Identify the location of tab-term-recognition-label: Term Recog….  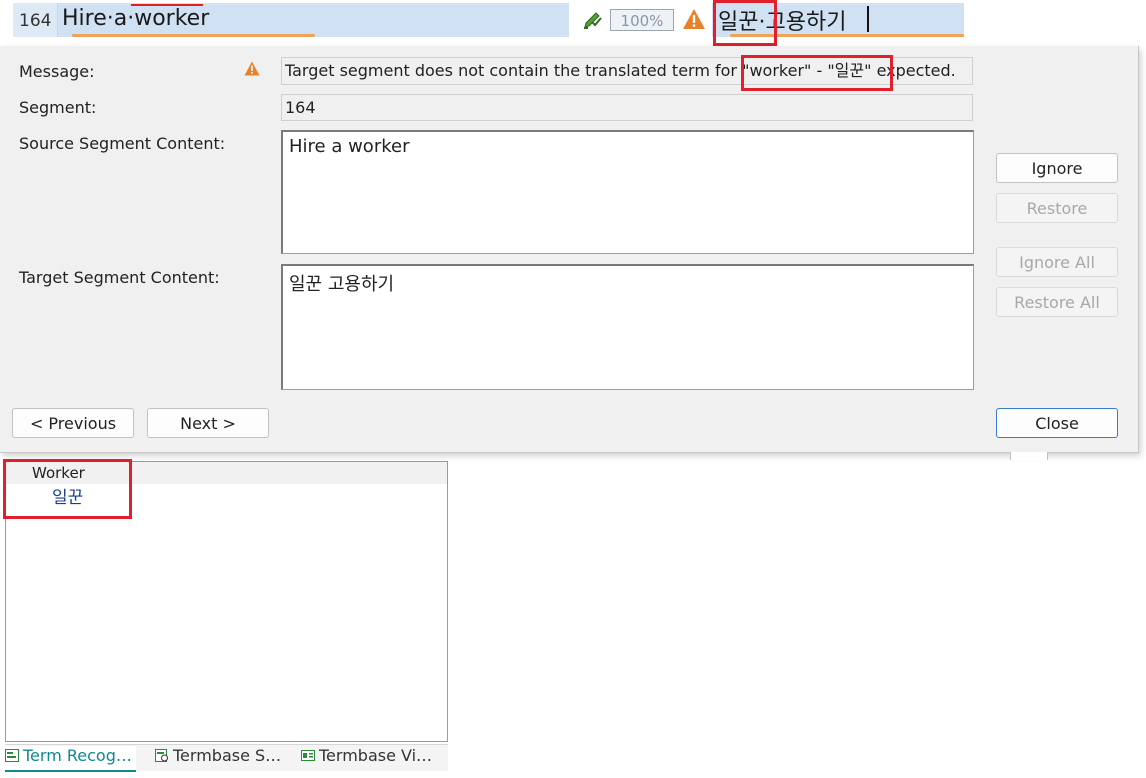
(77, 755).